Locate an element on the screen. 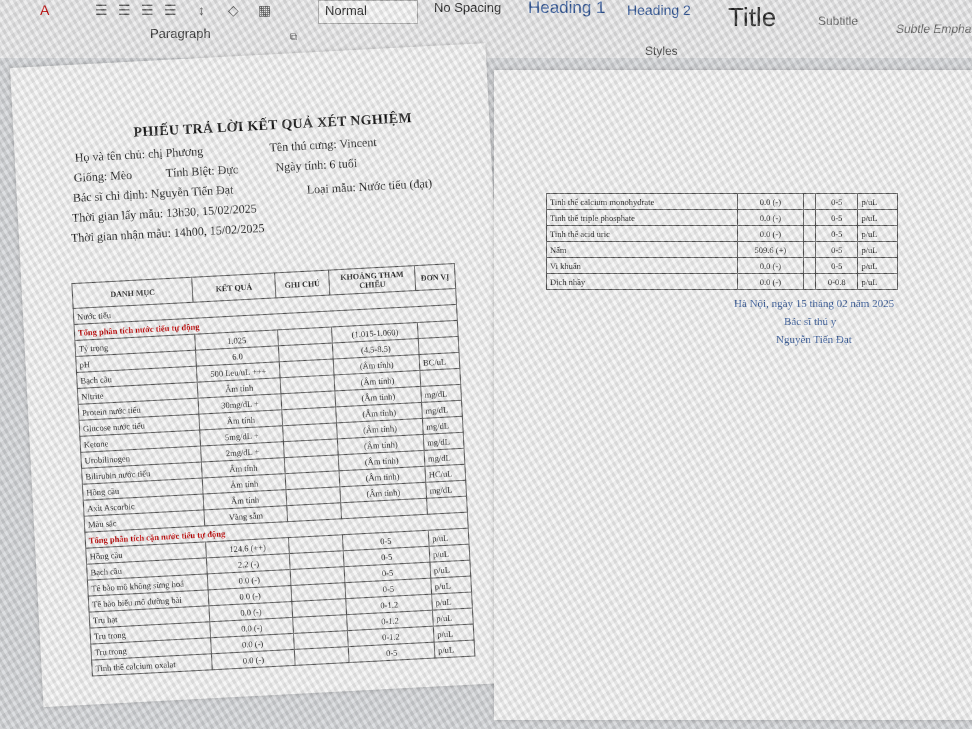 This screenshot has width=972, height=729. align-left-icon: ☰ is located at coordinates (101, 10).